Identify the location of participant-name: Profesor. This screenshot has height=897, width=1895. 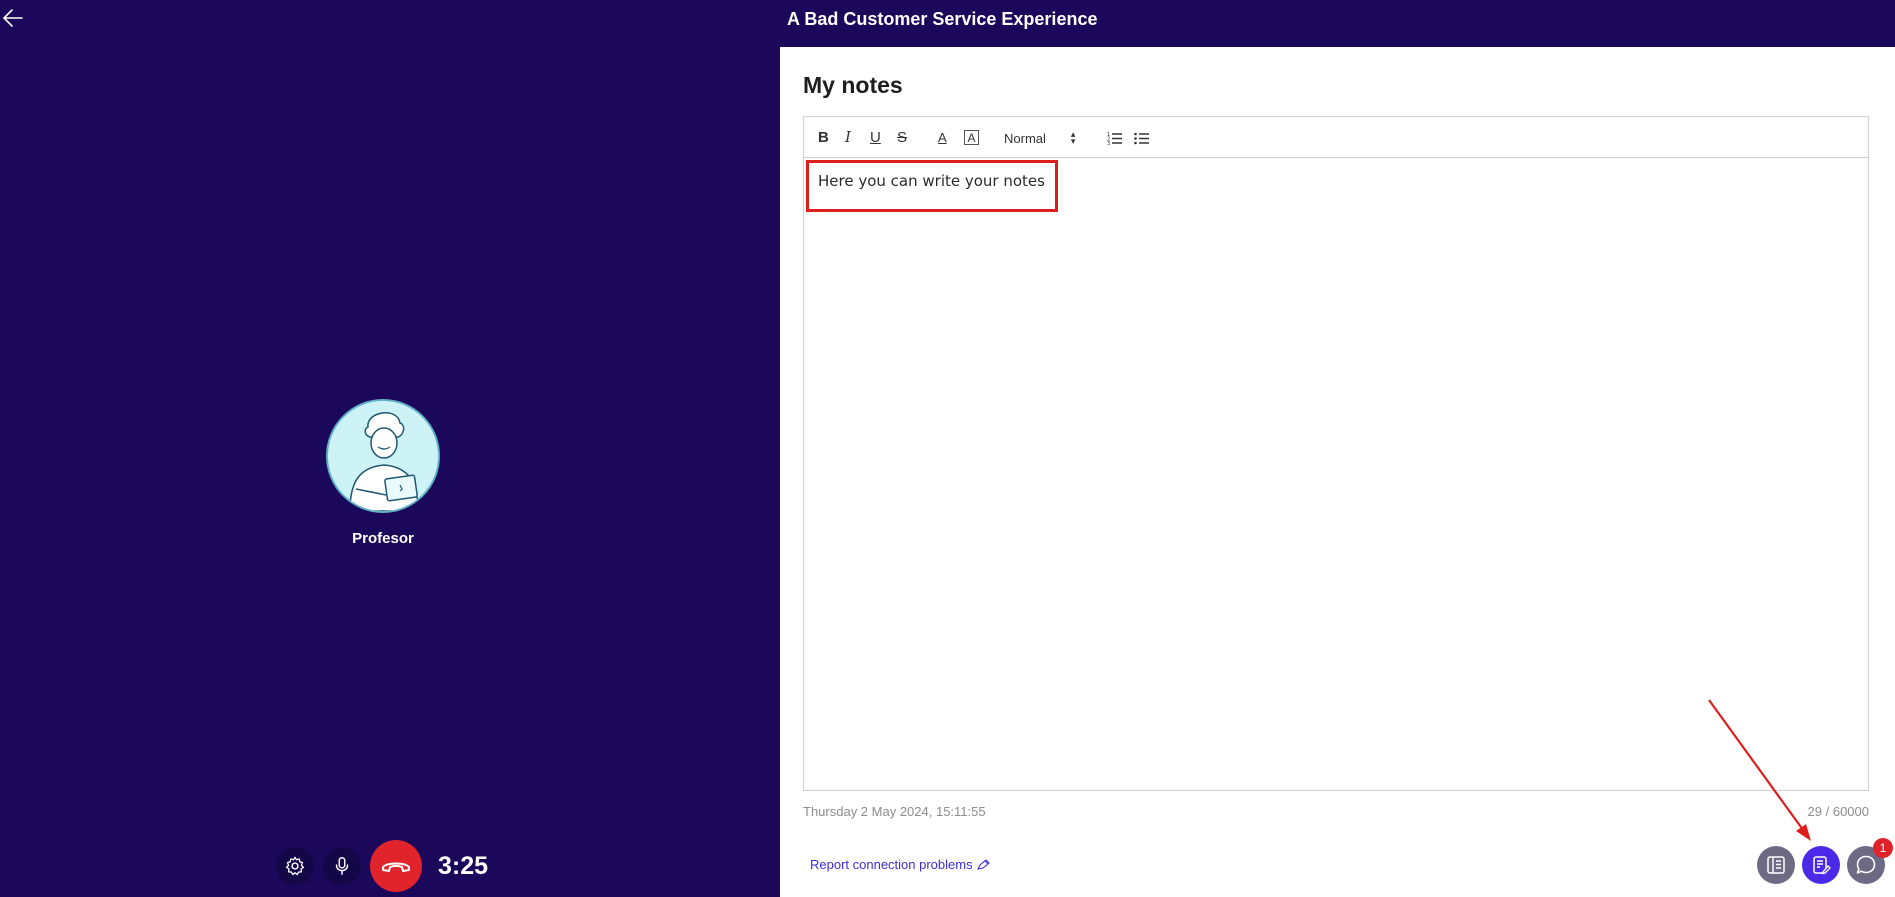
(383, 538).